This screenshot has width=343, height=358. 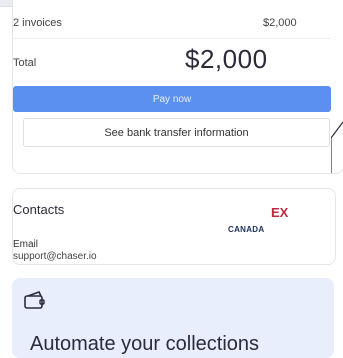 I want to click on decorative-line-icon, so click(x=337, y=147).